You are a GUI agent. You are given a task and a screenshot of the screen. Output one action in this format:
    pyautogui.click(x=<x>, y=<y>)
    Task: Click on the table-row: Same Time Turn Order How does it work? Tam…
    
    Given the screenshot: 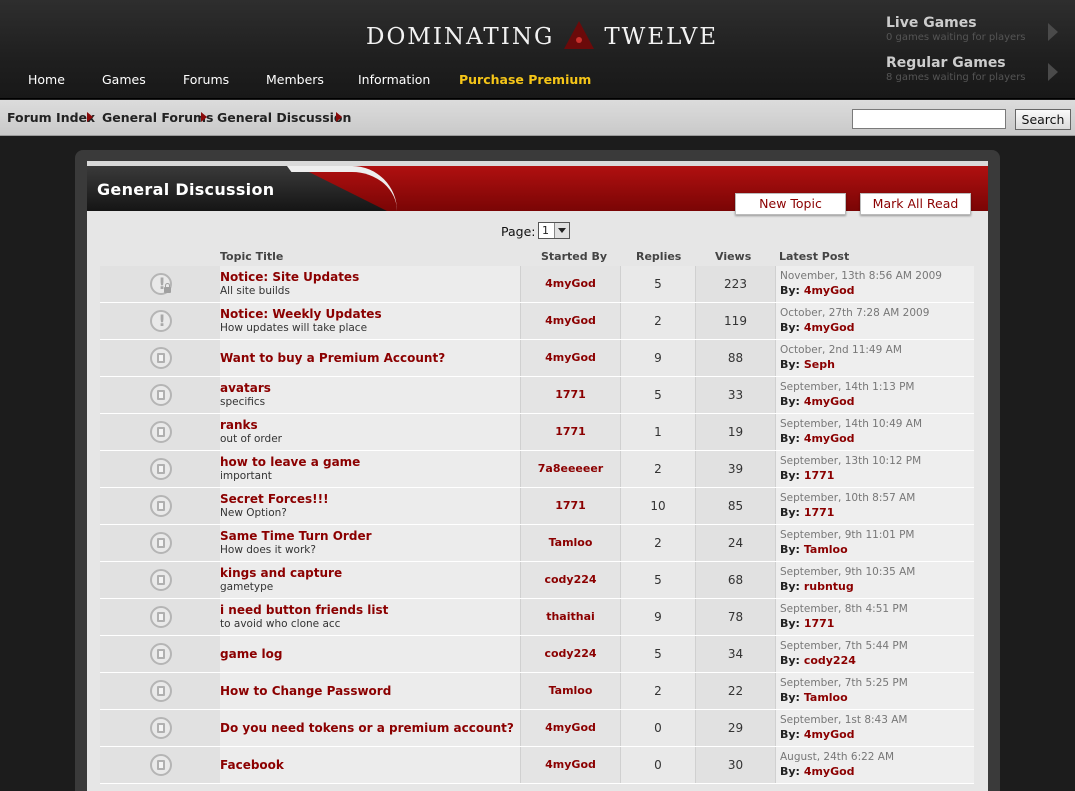 What is the action you would take?
    pyautogui.click(x=537, y=543)
    